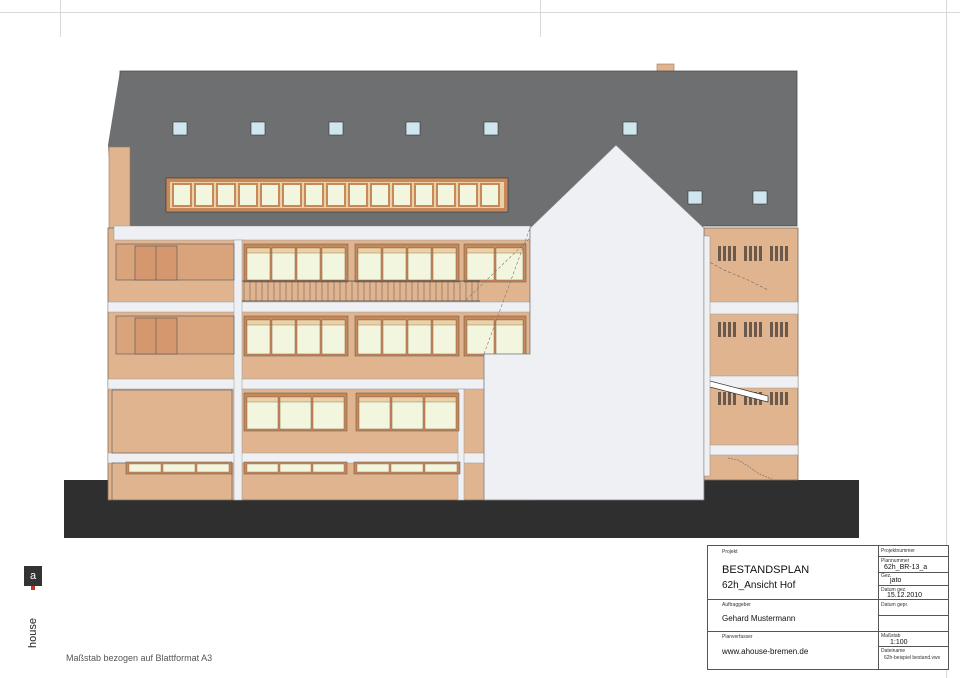  What do you see at coordinates (119, 188) in the screenshot?
I see `left-chimney` at bounding box center [119, 188].